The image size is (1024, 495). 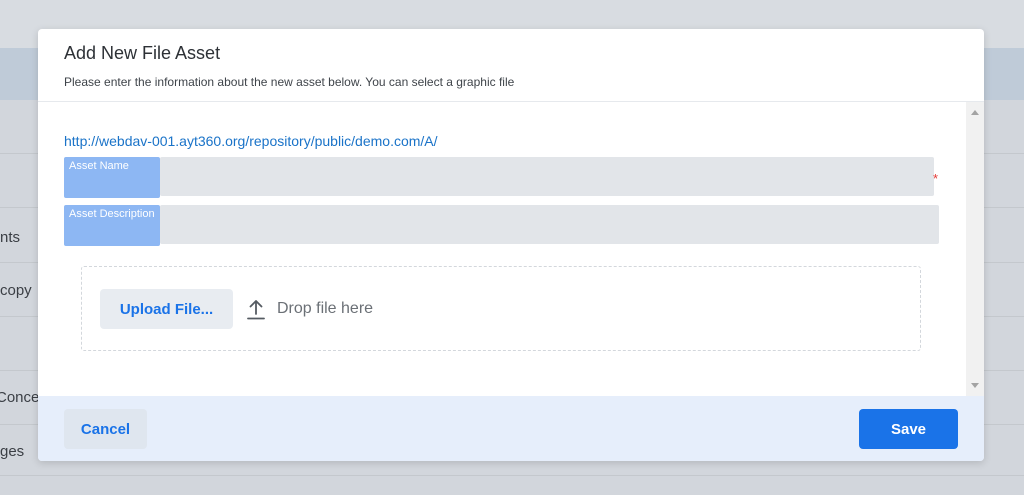 I want to click on dialog-scrollbar, so click(x=975, y=249).